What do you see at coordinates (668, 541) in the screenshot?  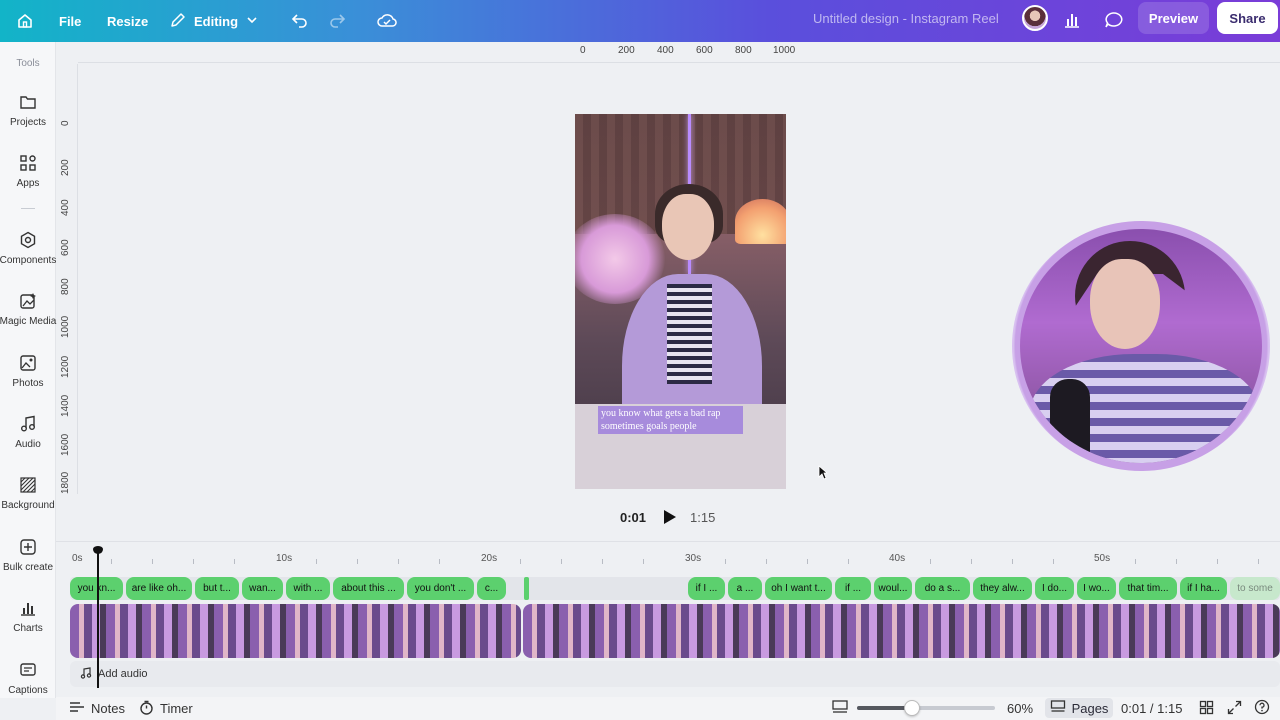 I see `timeline-divider` at bounding box center [668, 541].